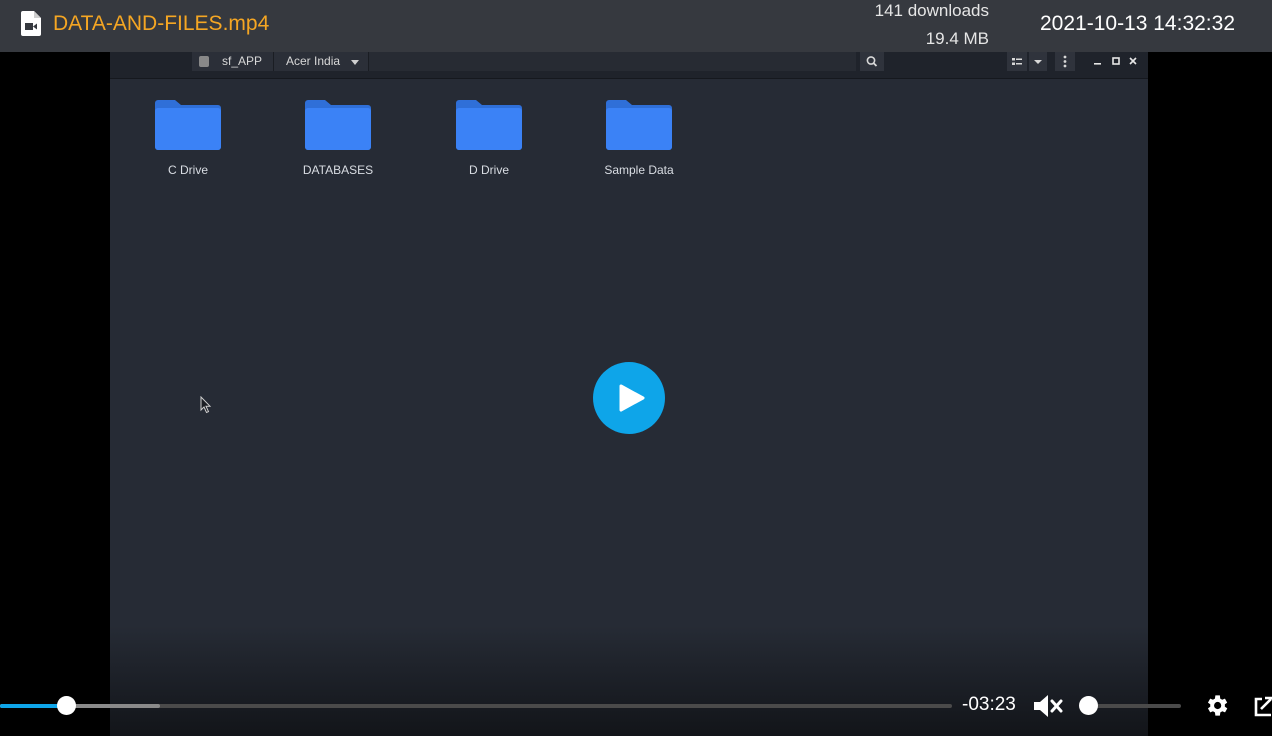 Image resolution: width=1272 pixels, height=736 pixels. What do you see at coordinates (66, 705) in the screenshot?
I see `seek-handle` at bounding box center [66, 705].